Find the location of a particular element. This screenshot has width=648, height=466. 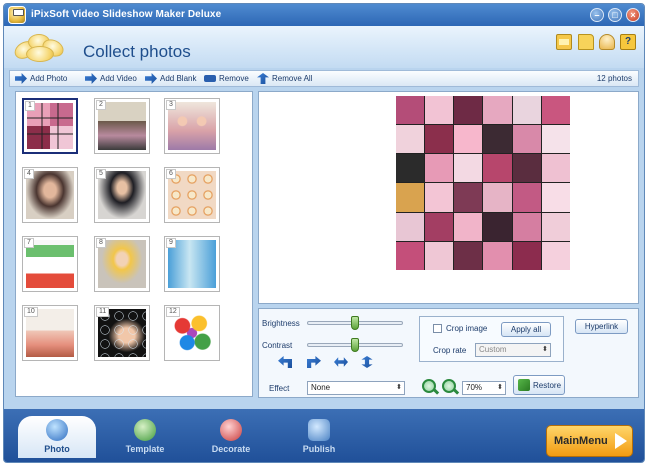

thumbnail-9: 9 is located at coordinates (192, 264).